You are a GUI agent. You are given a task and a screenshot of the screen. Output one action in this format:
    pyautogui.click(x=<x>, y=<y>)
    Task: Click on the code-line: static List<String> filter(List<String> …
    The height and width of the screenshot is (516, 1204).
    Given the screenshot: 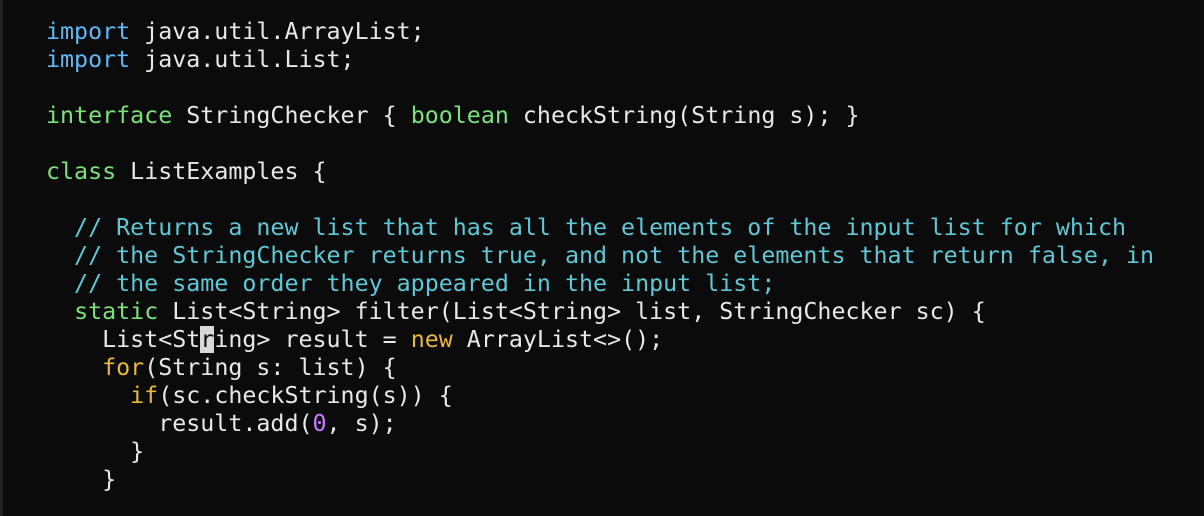 What is the action you would take?
    pyautogui.click(x=600, y=312)
    